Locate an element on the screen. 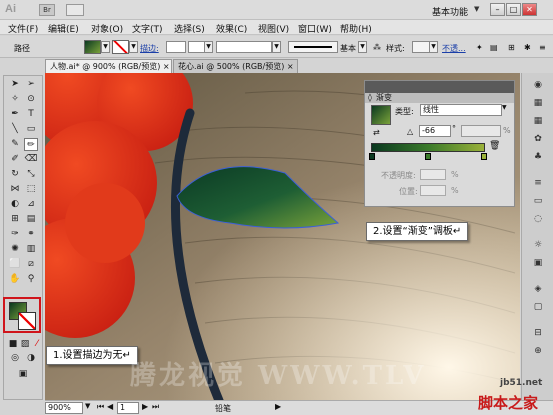 Image resolution: width=553 pixels, height=415 pixels. lasso-tool-icon: ⊙ is located at coordinates (31, 99).